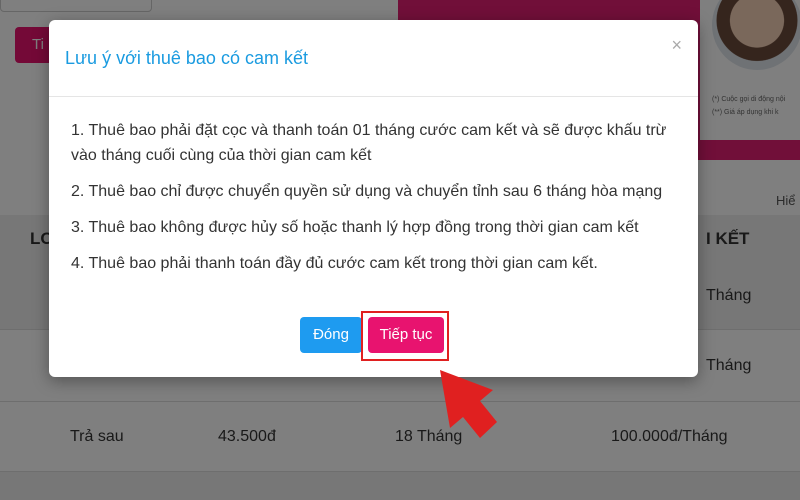 This screenshot has width=800, height=500. What do you see at coordinates (405, 336) in the screenshot?
I see `highlight-box` at bounding box center [405, 336].